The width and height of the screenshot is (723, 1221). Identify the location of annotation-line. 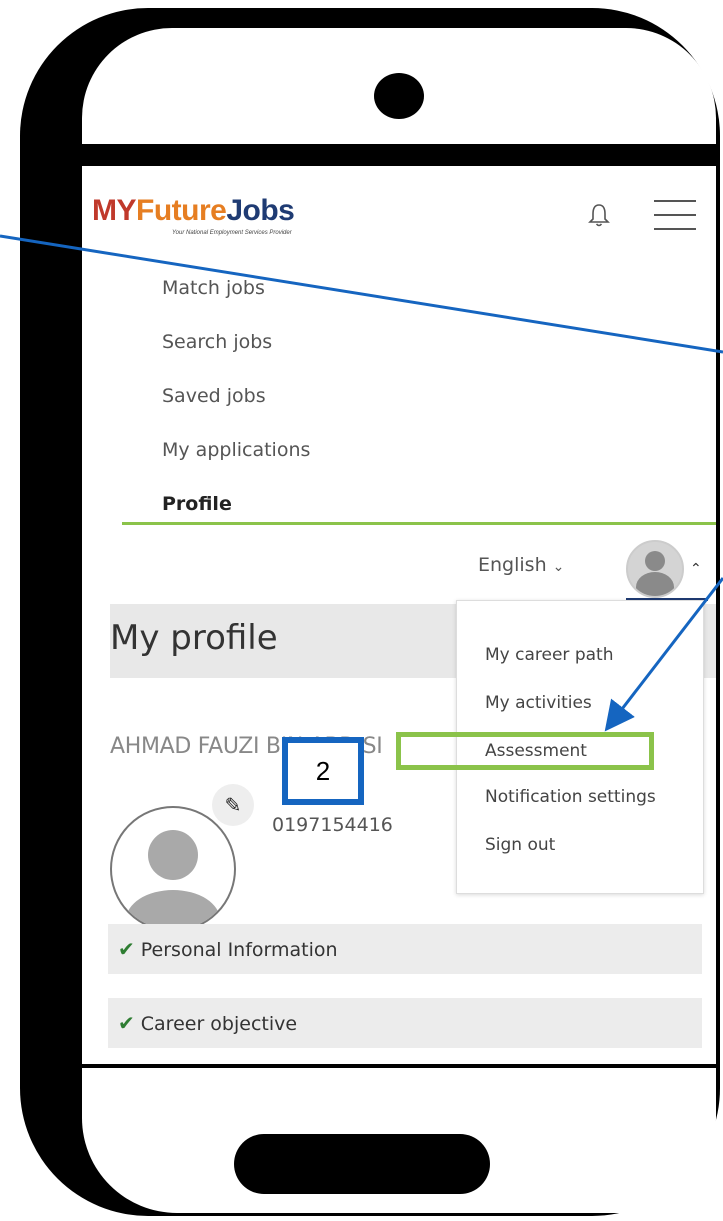
(361, 294).